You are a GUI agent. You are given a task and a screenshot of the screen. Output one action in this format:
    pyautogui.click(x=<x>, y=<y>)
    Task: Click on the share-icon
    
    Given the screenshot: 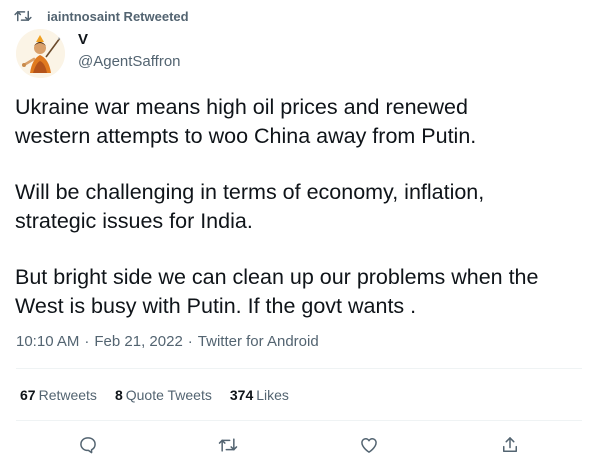 What is the action you would take?
    pyautogui.click(x=510, y=444)
    